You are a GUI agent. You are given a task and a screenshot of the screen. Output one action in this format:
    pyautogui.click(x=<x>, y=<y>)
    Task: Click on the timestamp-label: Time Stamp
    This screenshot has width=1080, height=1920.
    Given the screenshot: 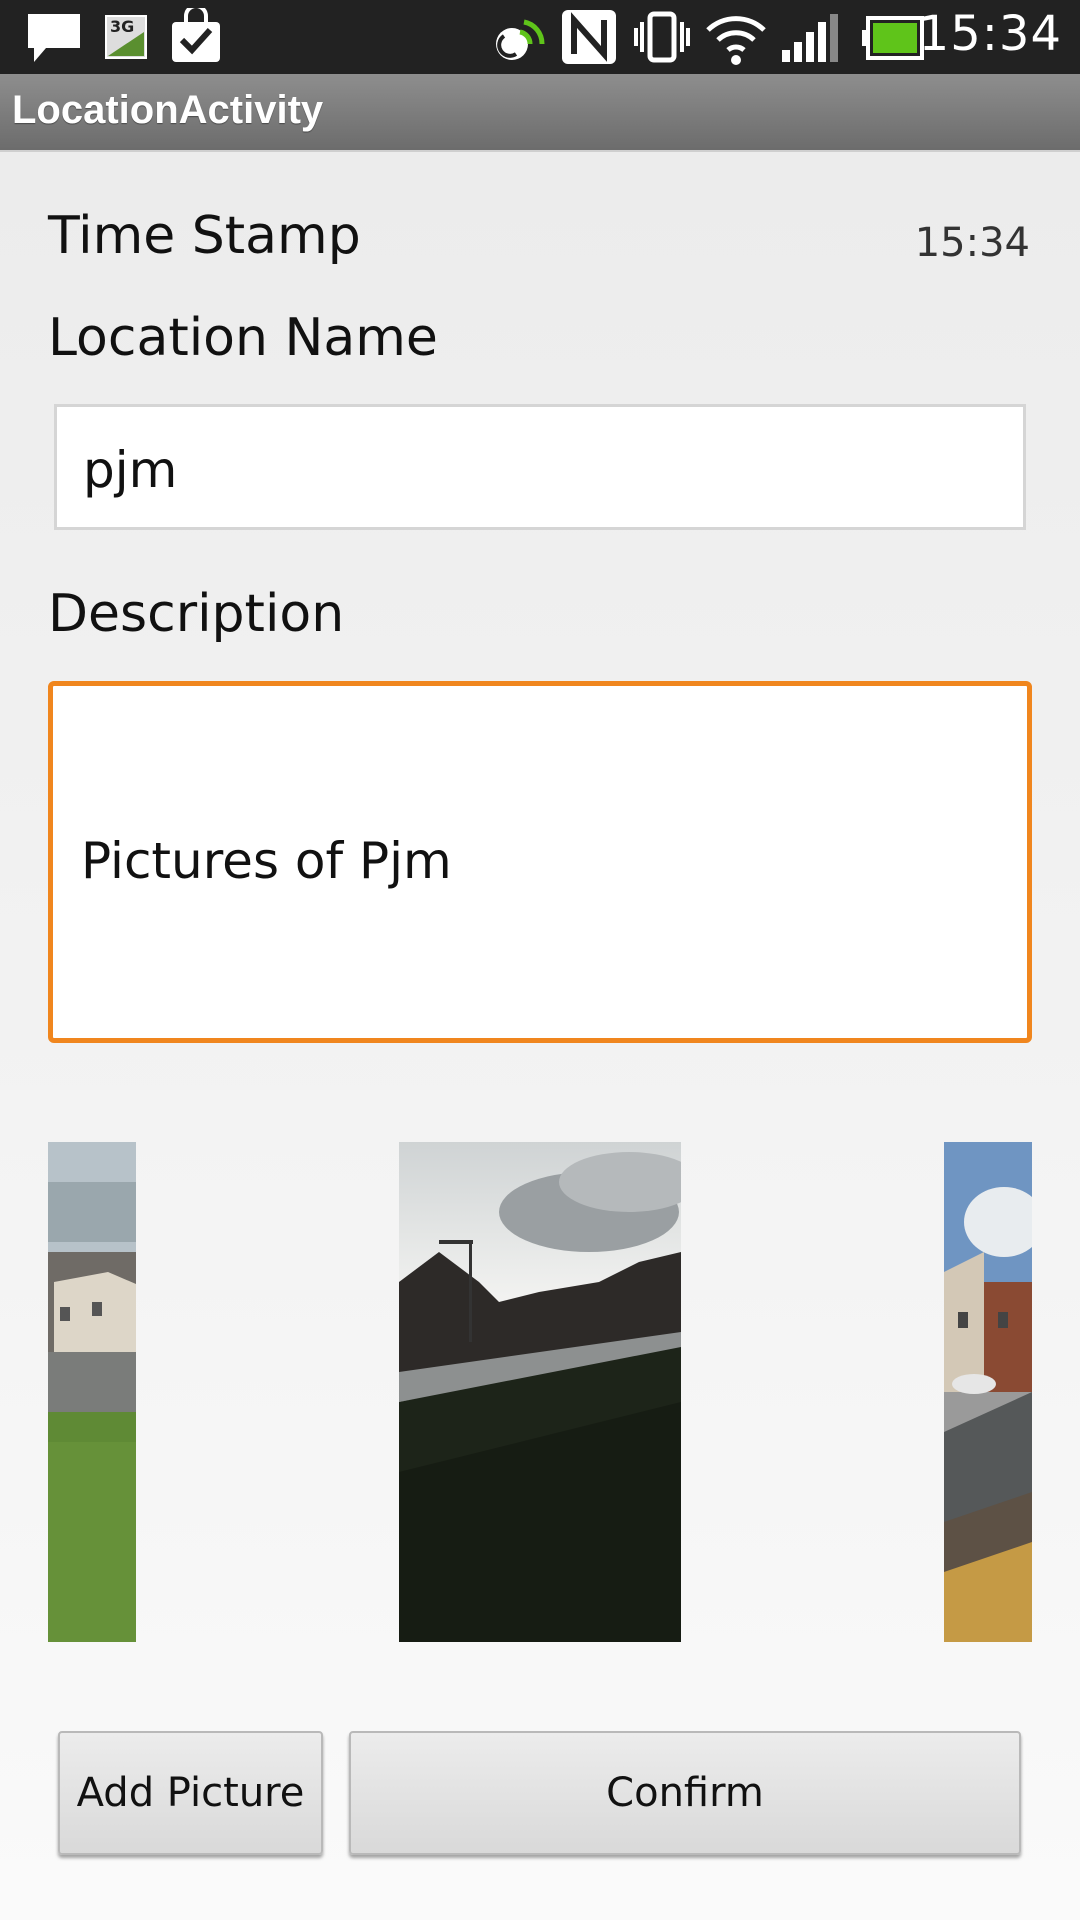 What is the action you would take?
    pyautogui.click(x=204, y=236)
    